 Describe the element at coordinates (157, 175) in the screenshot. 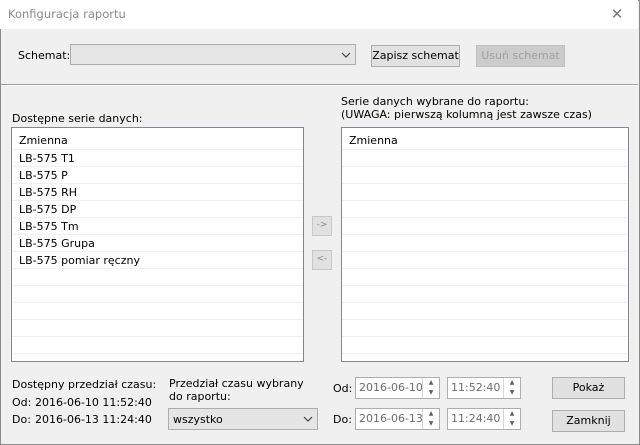

I see `list-item: LB-575 P` at that location.